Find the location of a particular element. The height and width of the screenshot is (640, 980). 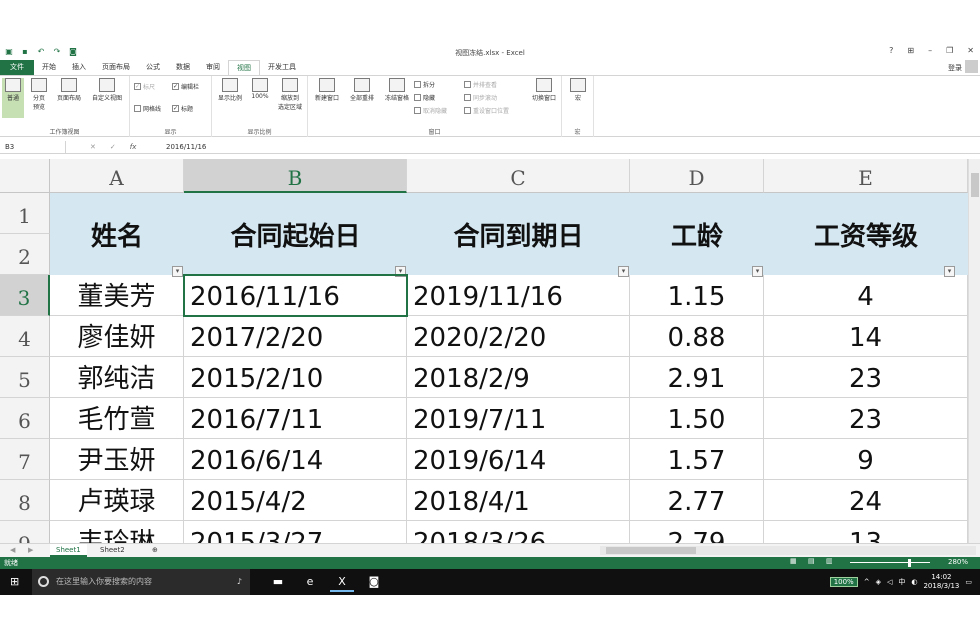

zoom-level: 280% is located at coordinates (958, 562).